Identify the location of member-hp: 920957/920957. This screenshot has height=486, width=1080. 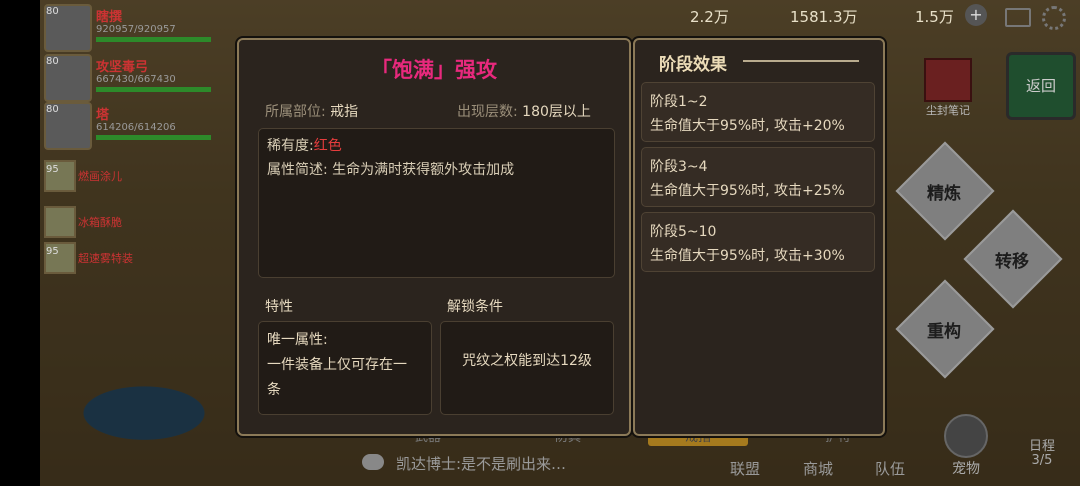
(136, 29).